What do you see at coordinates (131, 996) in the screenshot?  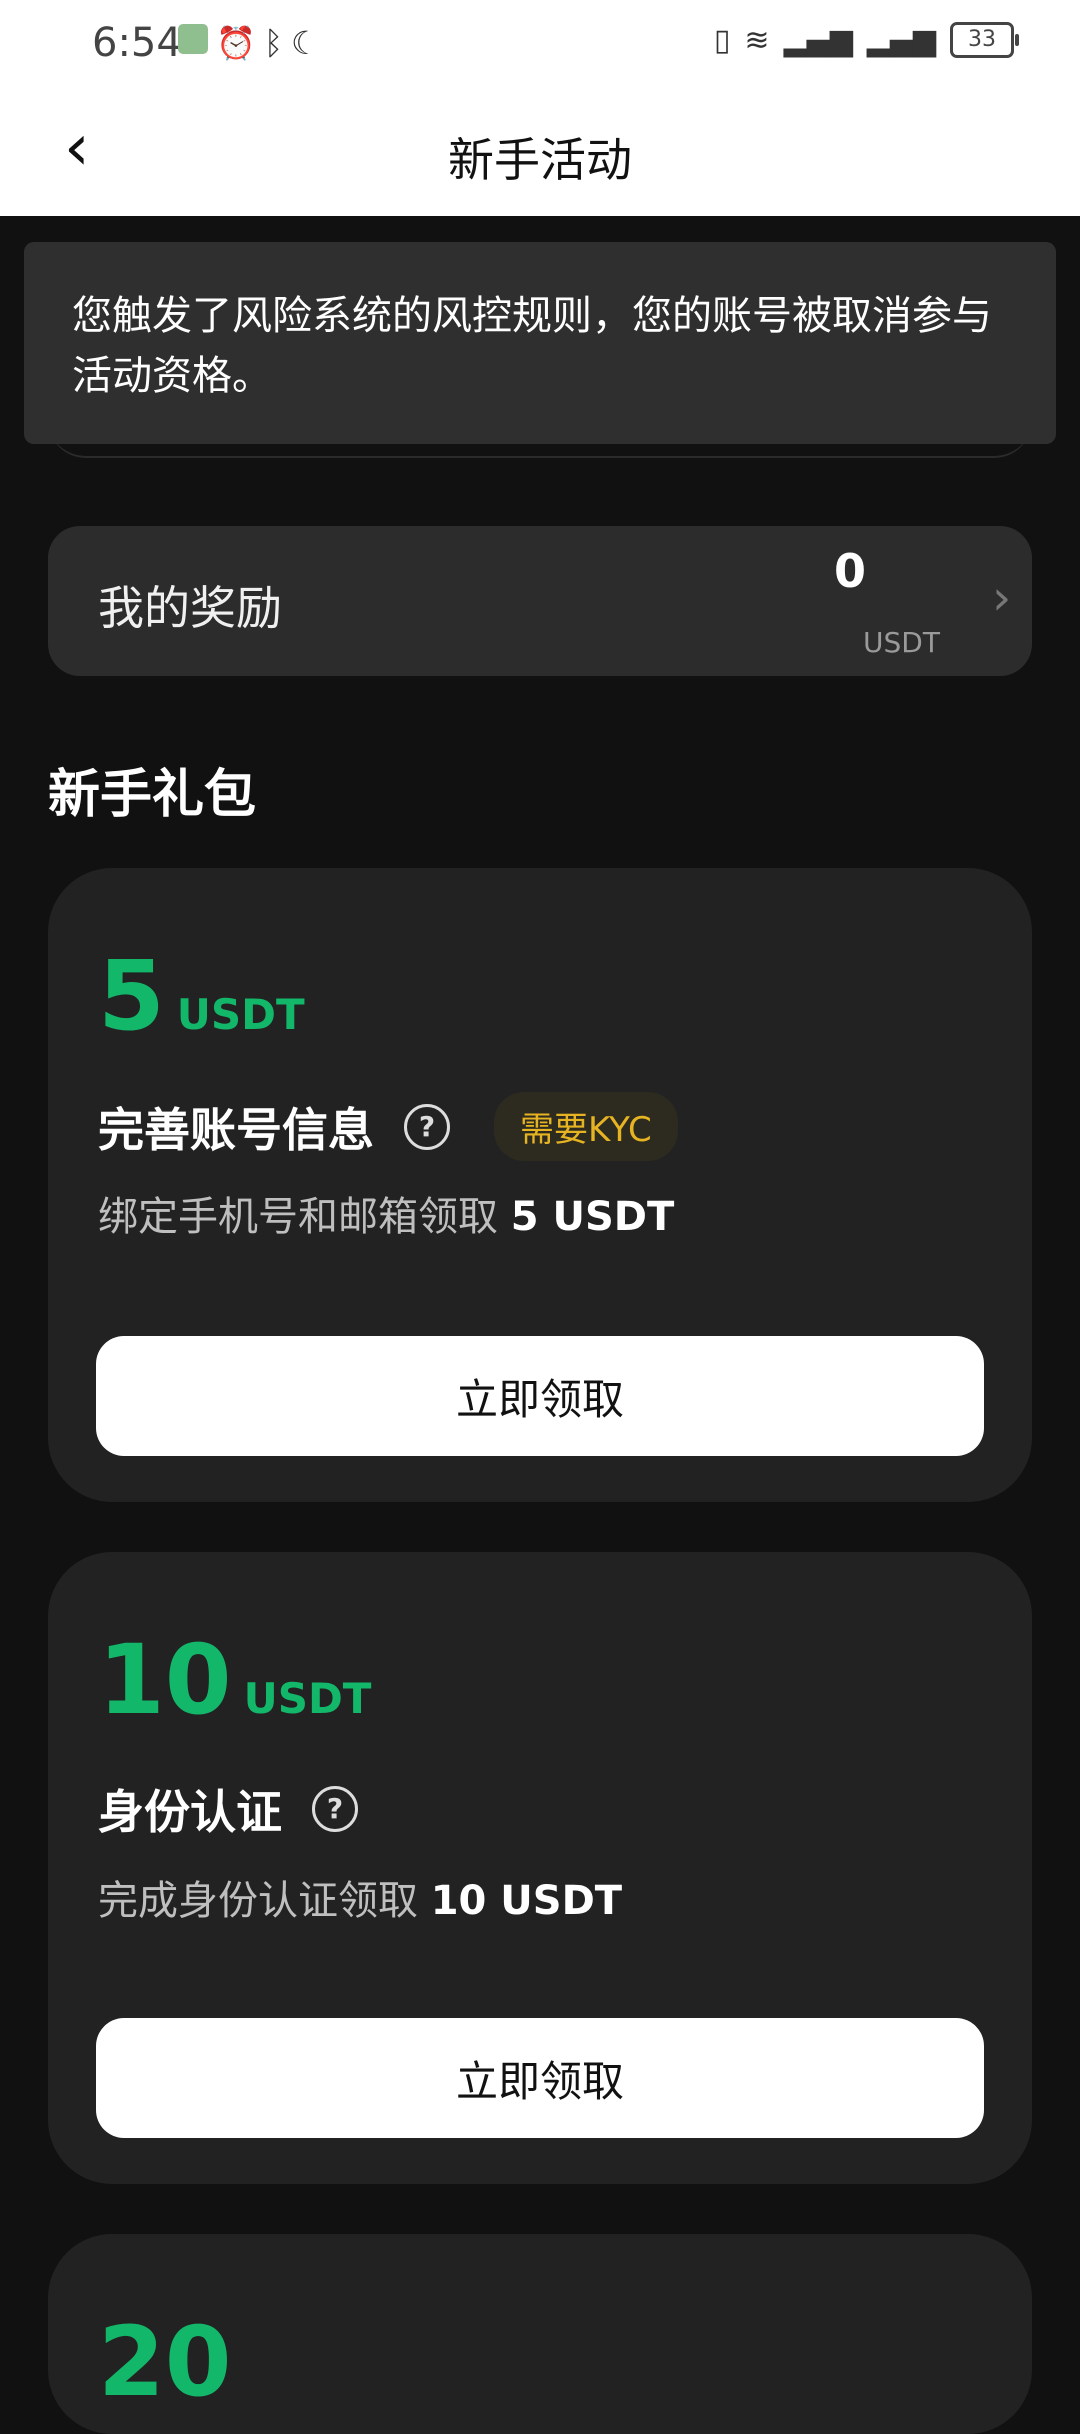 I see `card-amount-value: 5` at bounding box center [131, 996].